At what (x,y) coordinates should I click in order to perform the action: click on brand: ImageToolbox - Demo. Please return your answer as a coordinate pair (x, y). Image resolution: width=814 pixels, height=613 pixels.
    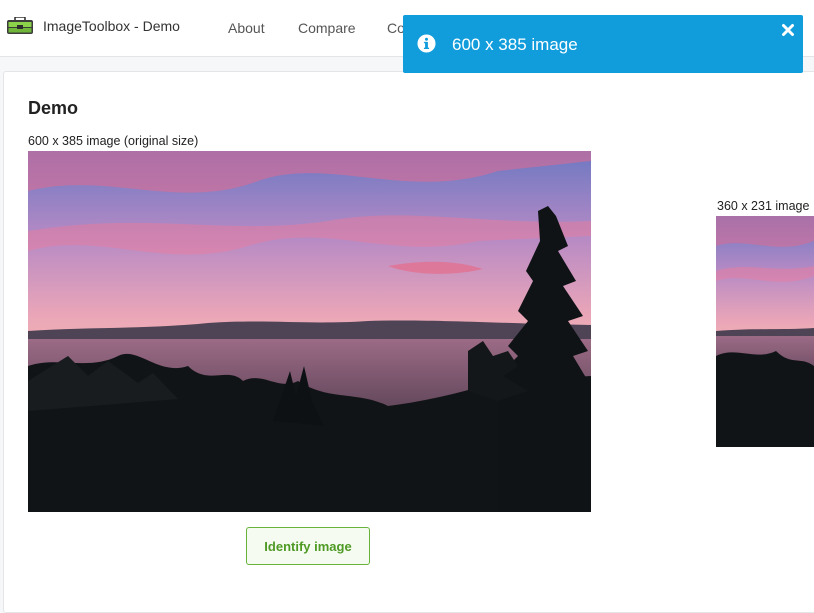
    Looking at the image, I should click on (93, 26).